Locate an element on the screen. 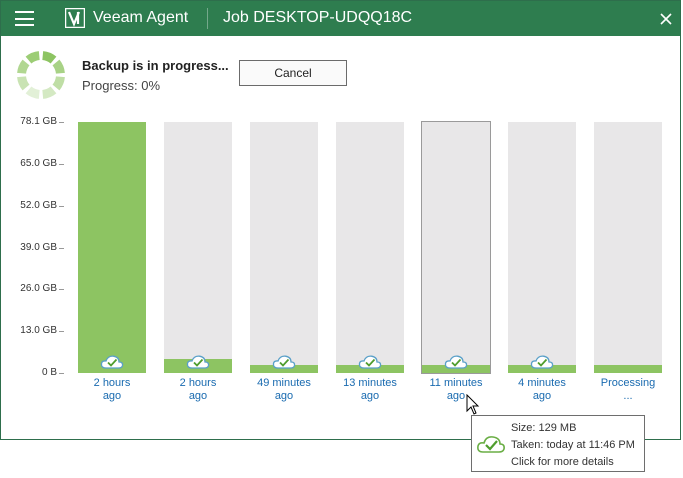 The image size is (683, 478). brand-name: Veeam Agent is located at coordinates (141, 17).